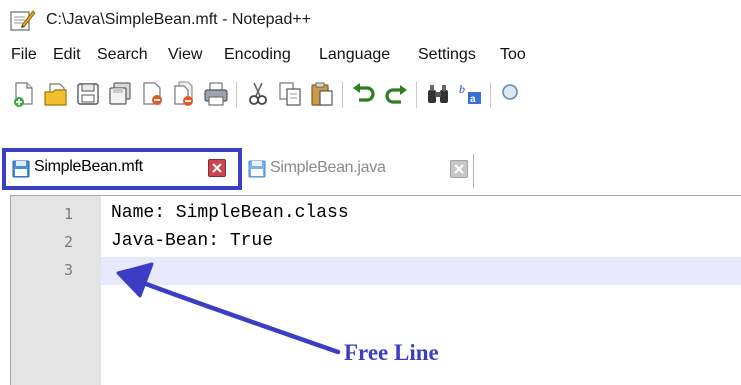 The width and height of the screenshot is (741, 385). What do you see at coordinates (230, 213) in the screenshot?
I see `code-line: Name: SimpleBean.class` at bounding box center [230, 213].